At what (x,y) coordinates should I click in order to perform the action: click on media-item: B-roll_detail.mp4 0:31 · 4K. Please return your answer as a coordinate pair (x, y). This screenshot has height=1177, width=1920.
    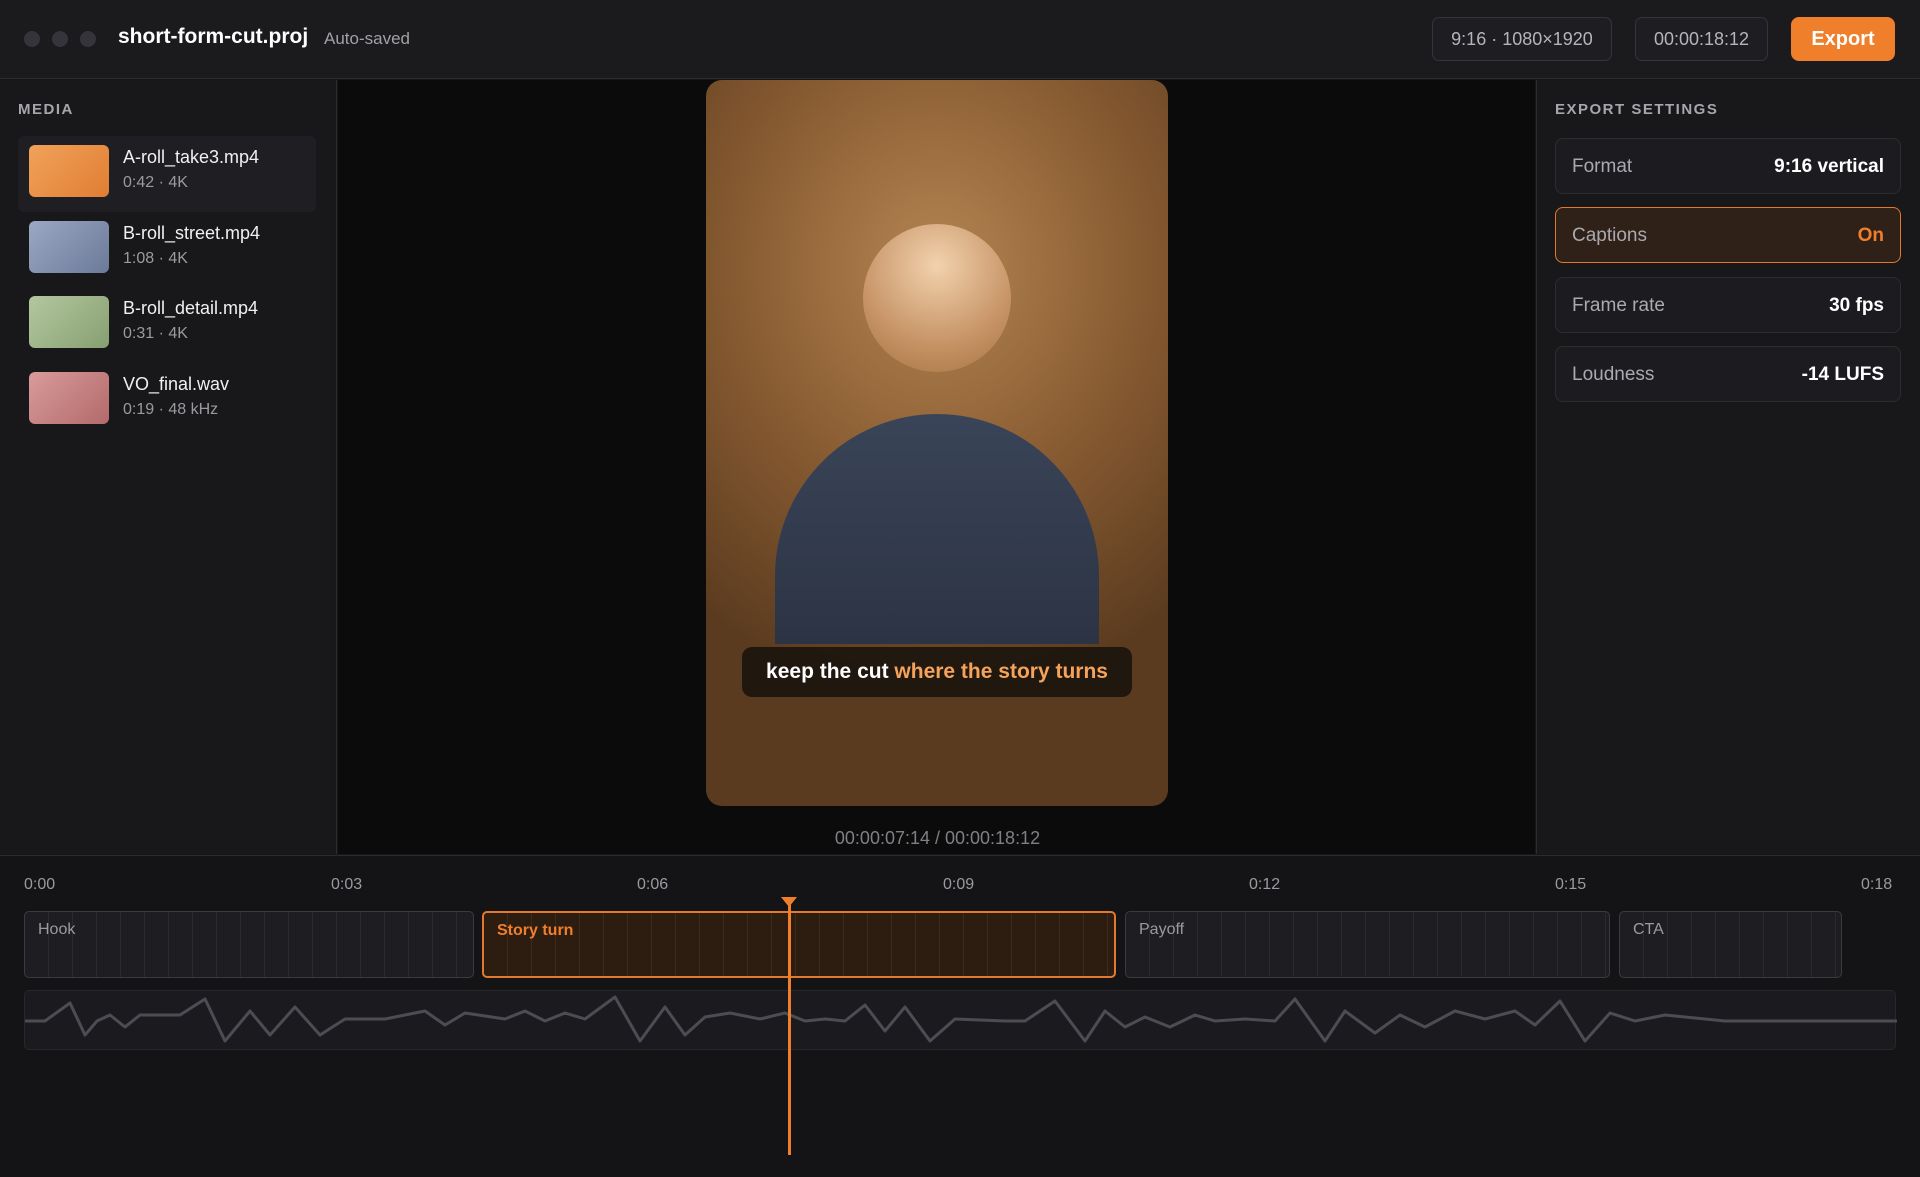
    Looking at the image, I should click on (167, 325).